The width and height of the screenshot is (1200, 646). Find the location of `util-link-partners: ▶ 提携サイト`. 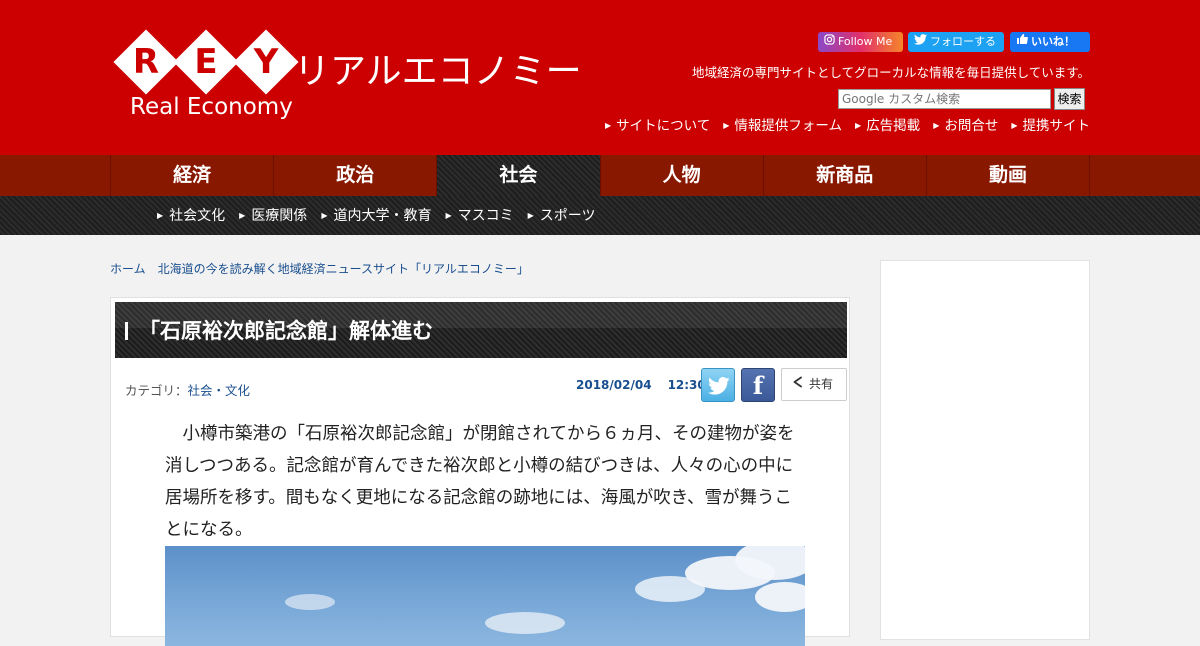

util-link-partners: ▶ 提携サイト is located at coordinates (1050, 124).